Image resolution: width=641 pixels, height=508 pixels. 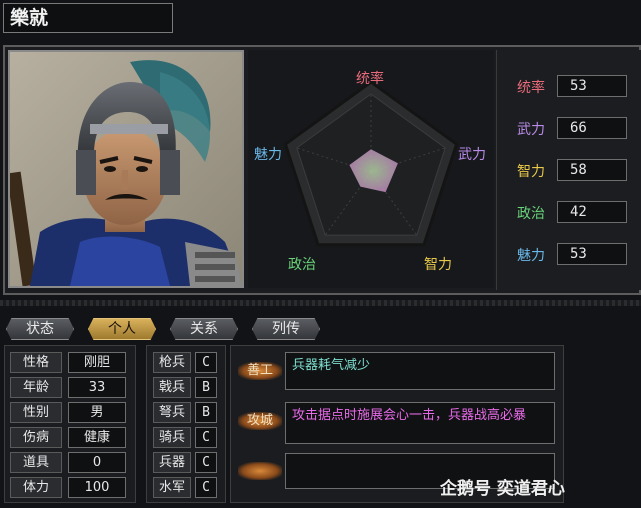 I want to click on attr-value: 33, so click(x=97, y=387).